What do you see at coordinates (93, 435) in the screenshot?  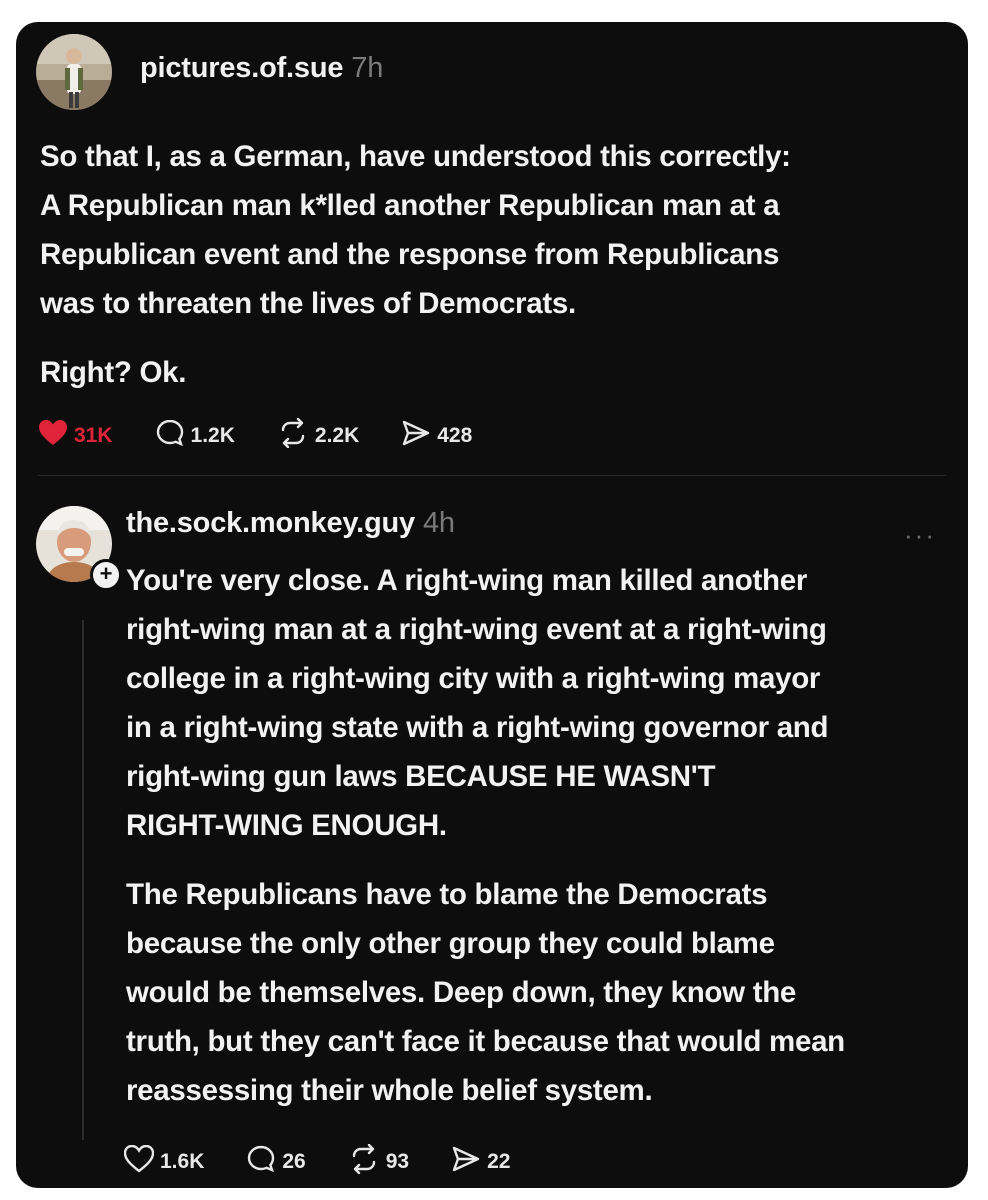 I see `post-like-count: 31K` at bounding box center [93, 435].